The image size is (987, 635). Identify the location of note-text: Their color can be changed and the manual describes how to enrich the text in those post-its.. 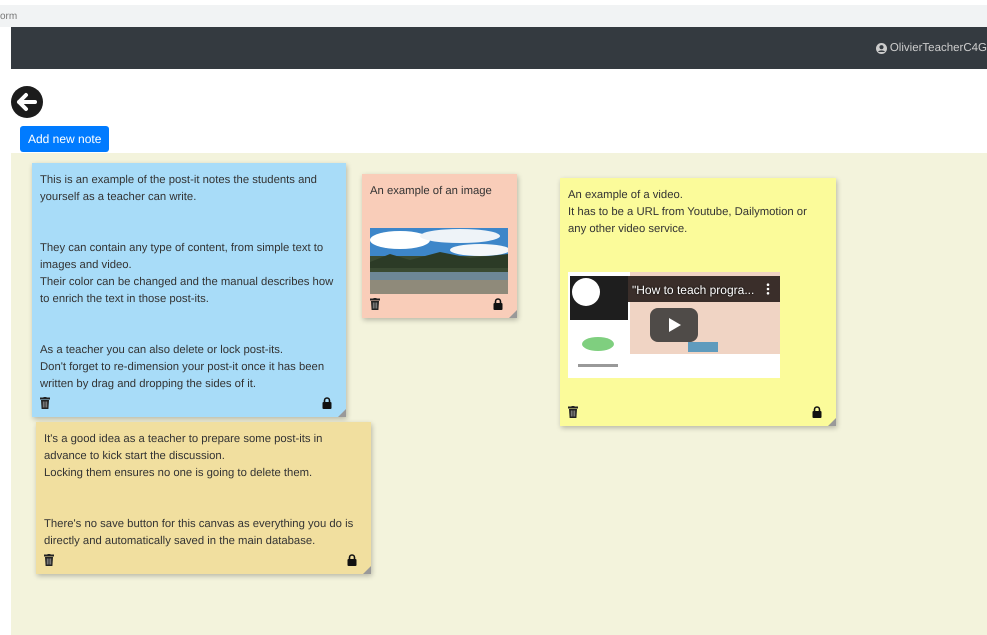
(187, 291).